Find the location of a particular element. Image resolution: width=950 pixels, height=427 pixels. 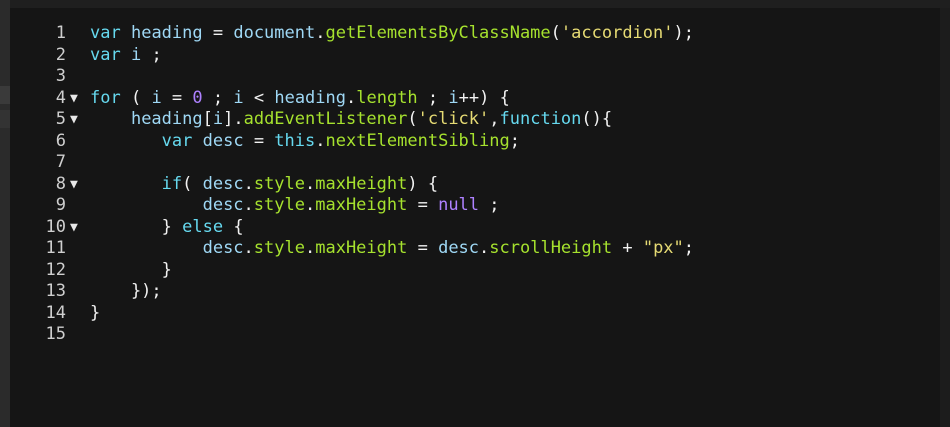

code-text: desc.style.maxHeight = null ; is located at coordinates (295, 206).